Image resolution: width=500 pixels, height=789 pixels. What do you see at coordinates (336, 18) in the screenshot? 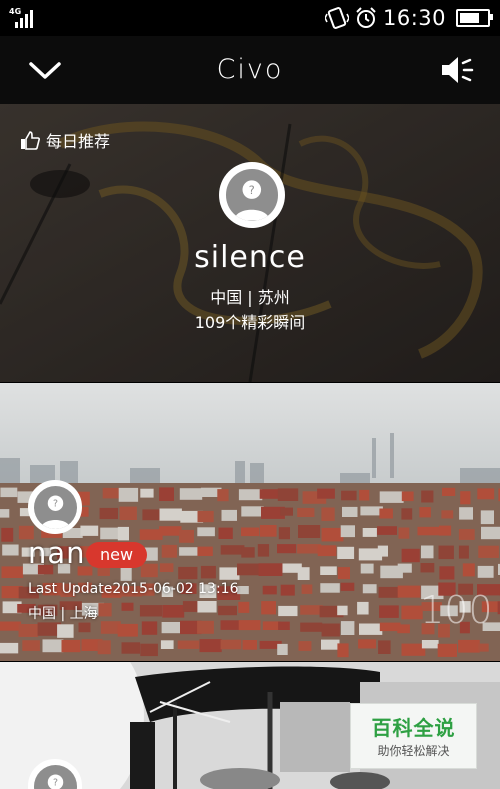
I see `vibrate-icon` at bounding box center [336, 18].